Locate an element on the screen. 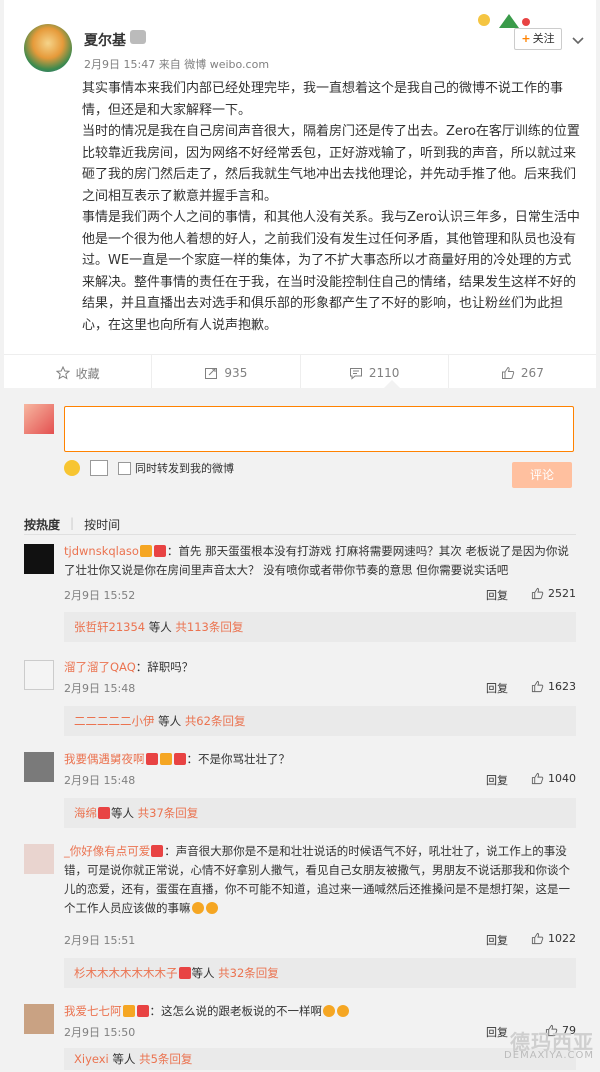 Image resolution: width=600 pixels, height=1072 pixels. author-name: 夏尔基 is located at coordinates (105, 40).